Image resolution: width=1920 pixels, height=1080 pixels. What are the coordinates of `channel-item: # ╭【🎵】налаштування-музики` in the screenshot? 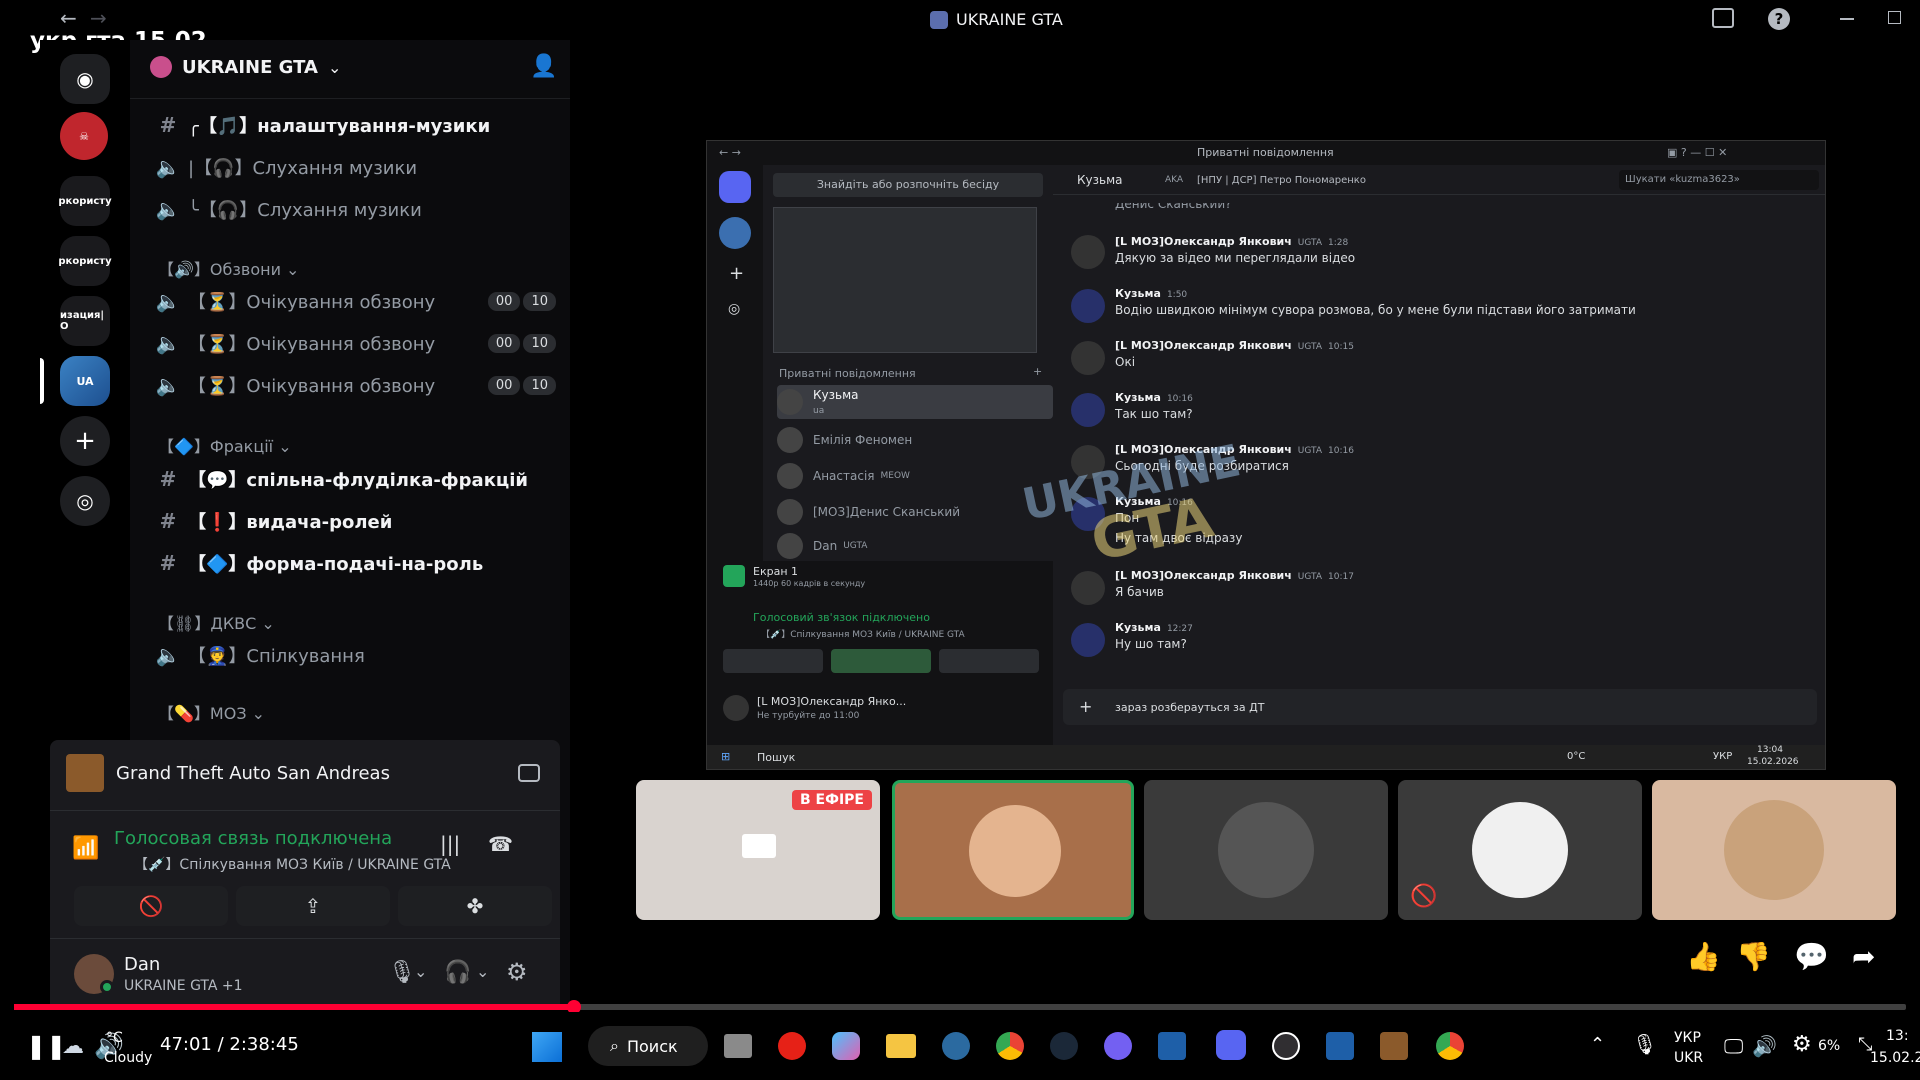 It's located at (352, 125).